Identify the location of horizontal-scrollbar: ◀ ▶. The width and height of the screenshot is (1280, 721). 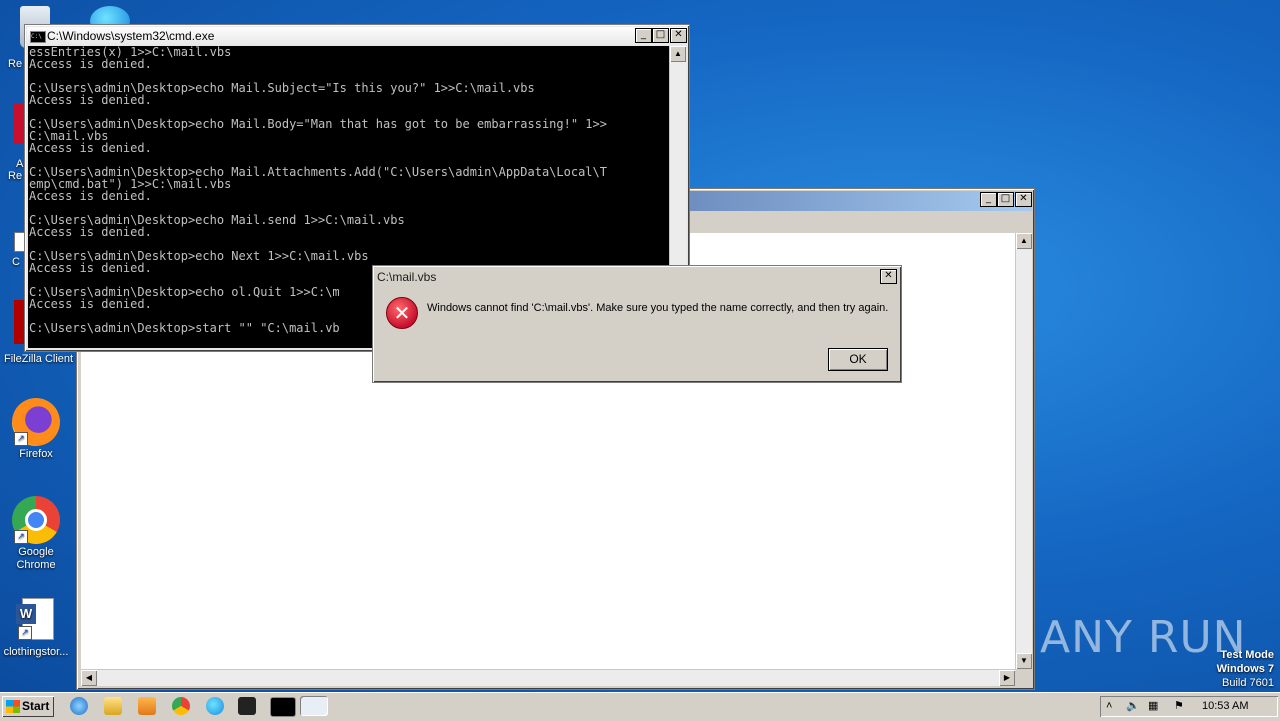
(548, 677).